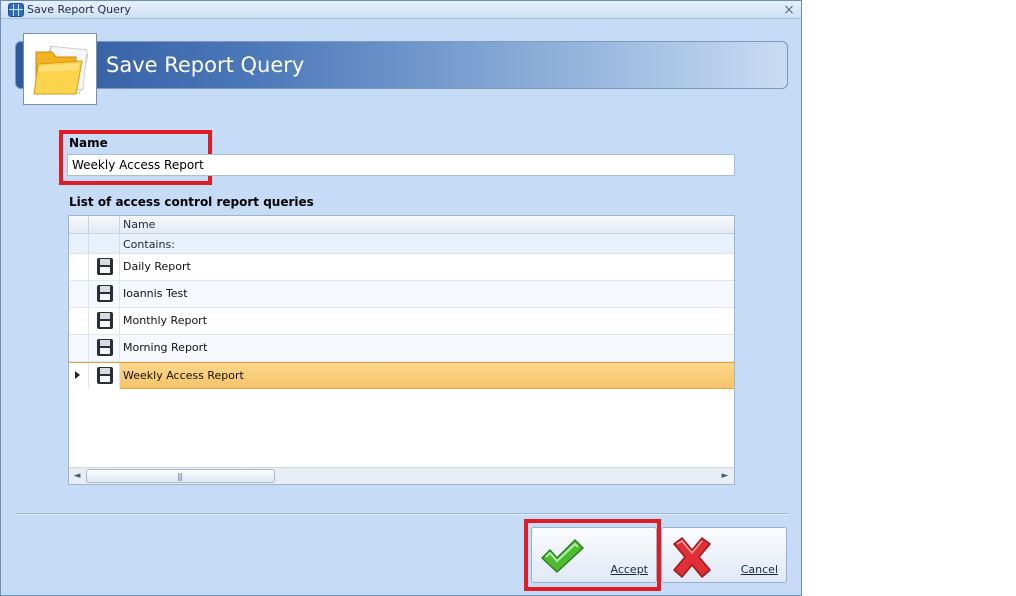 The height and width of the screenshot is (596, 1016). Describe the element at coordinates (16, 10) in the screenshot. I see `app-grid-icon` at that location.